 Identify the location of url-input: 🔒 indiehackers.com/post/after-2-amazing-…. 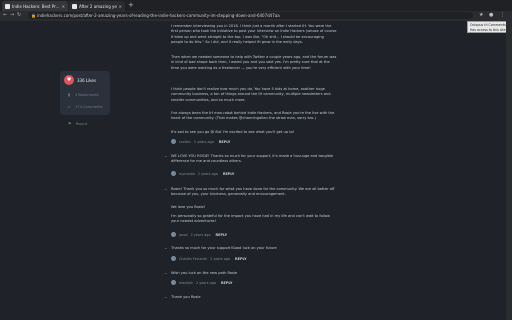
(250, 15).